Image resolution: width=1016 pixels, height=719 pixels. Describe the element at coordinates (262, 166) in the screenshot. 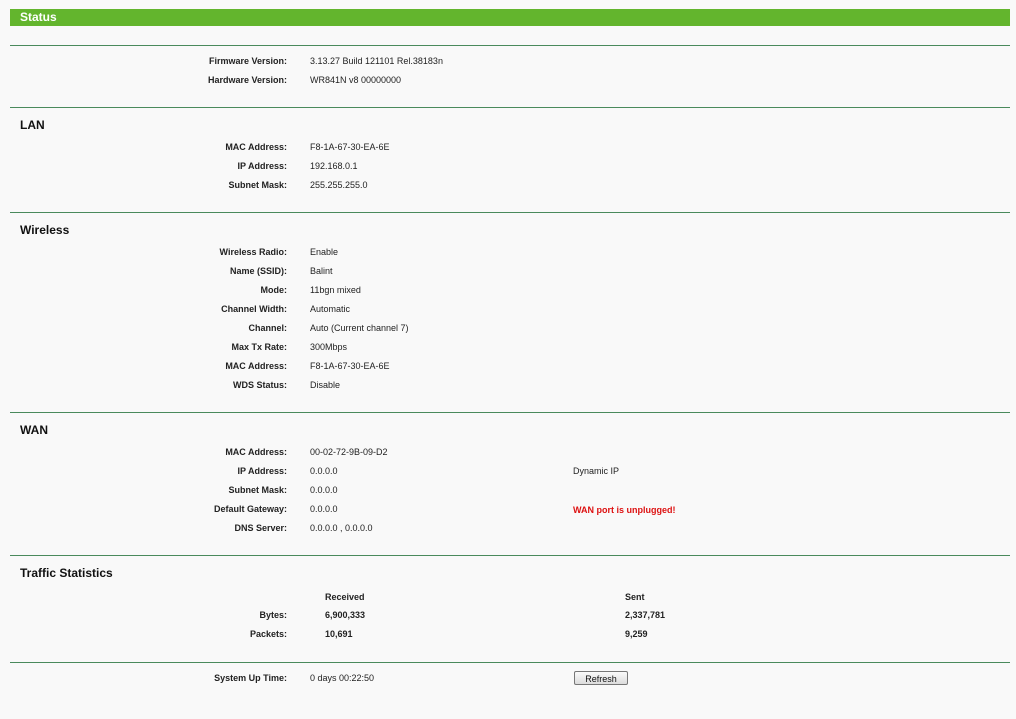

I see `lan-ip-label: IP Address:` at that location.